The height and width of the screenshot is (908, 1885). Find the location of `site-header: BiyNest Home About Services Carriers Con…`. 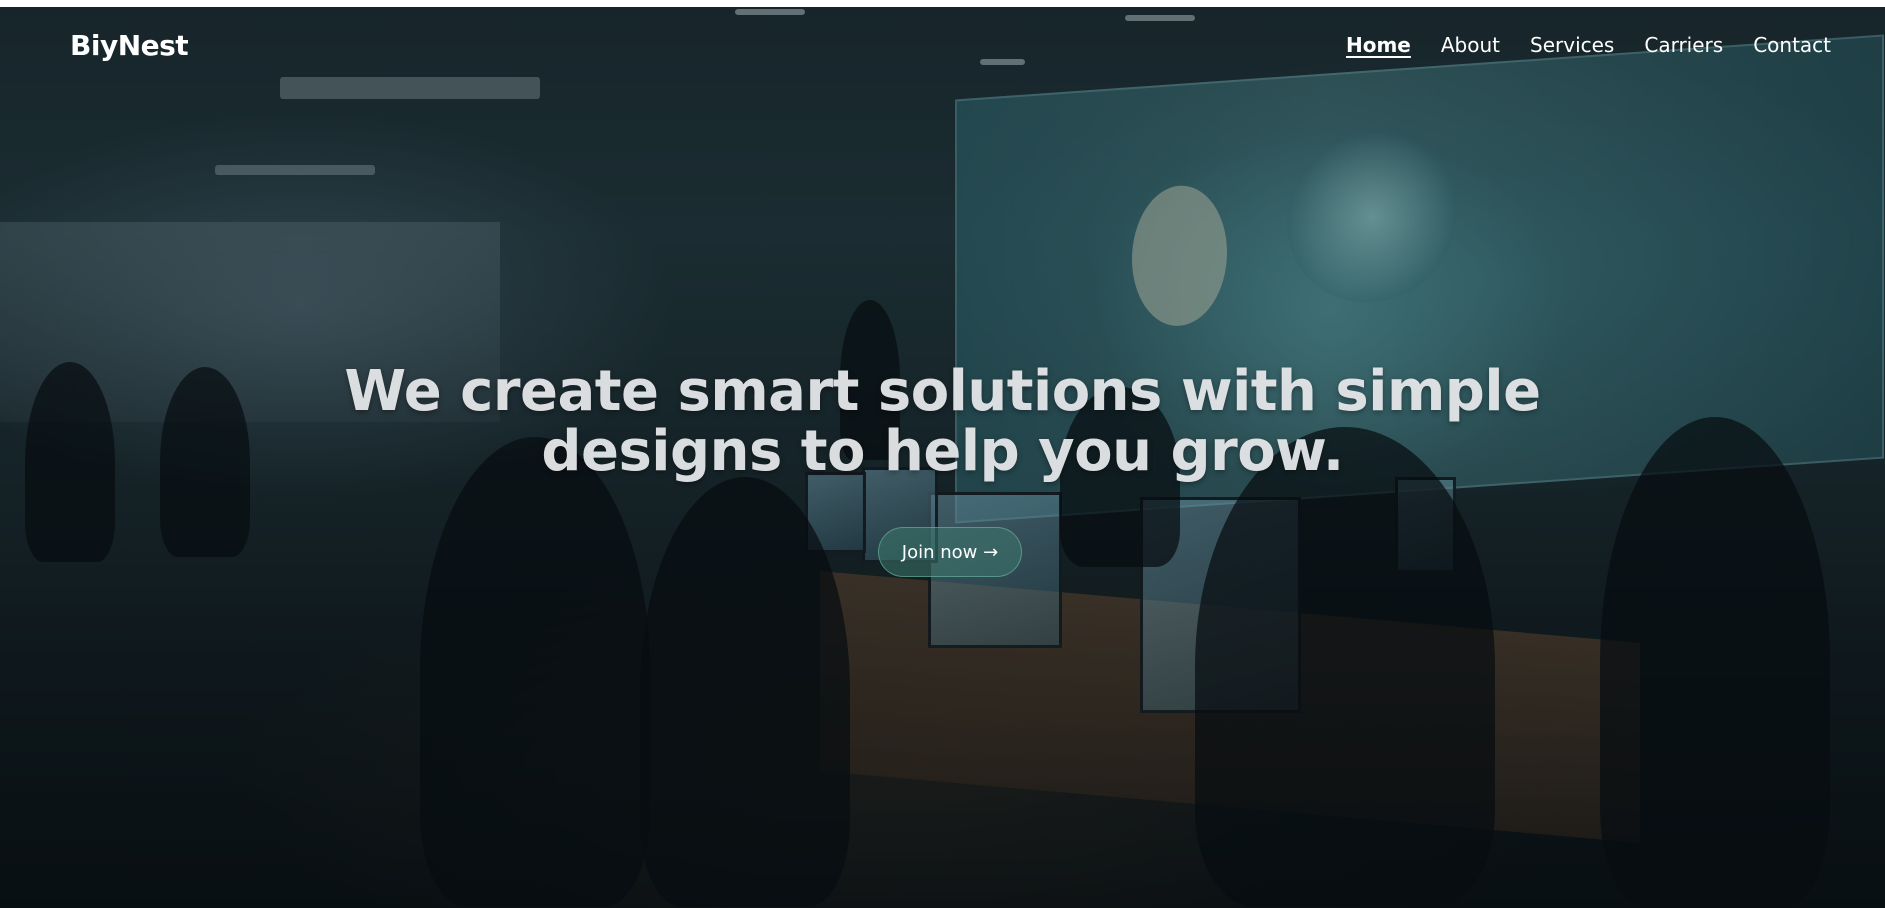

site-header: BiyNest Home About Services Carriers Con… is located at coordinates (942, 47).